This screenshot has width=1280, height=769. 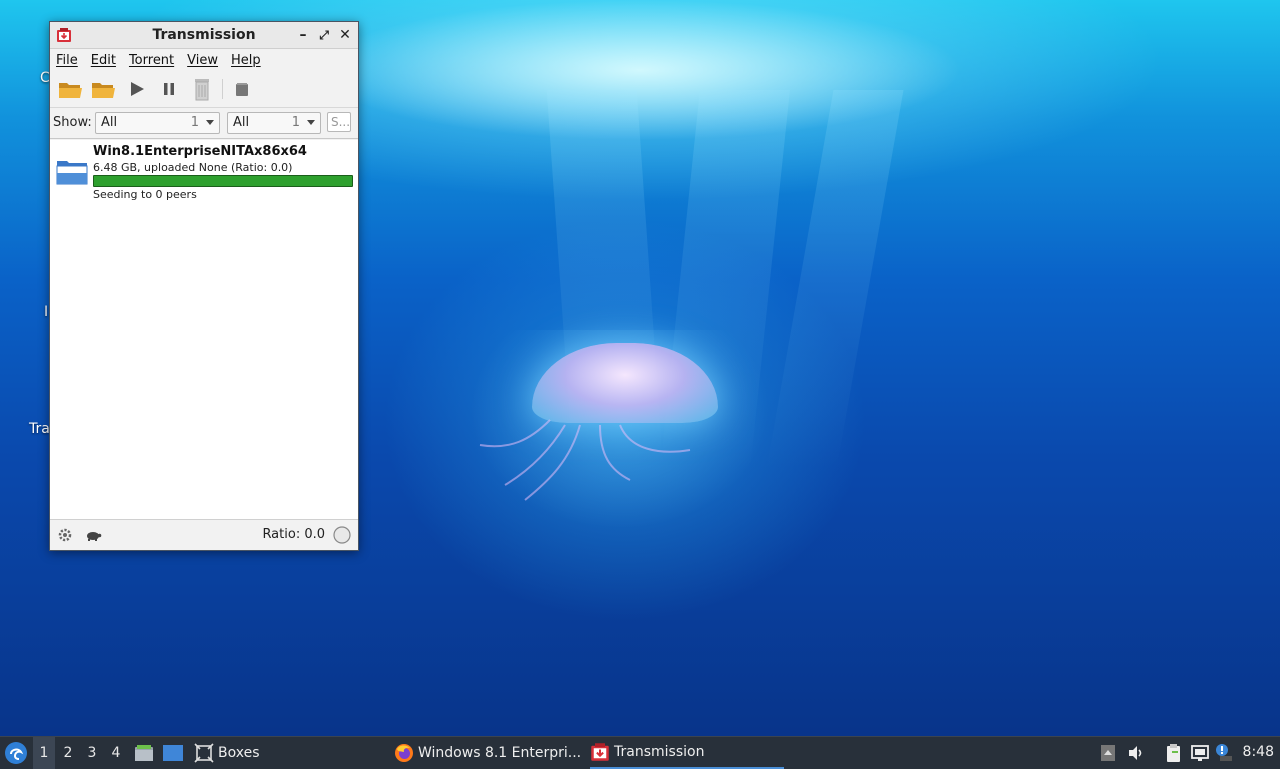 What do you see at coordinates (103, 89) in the screenshot?
I see `open-folder-icon` at bounding box center [103, 89].